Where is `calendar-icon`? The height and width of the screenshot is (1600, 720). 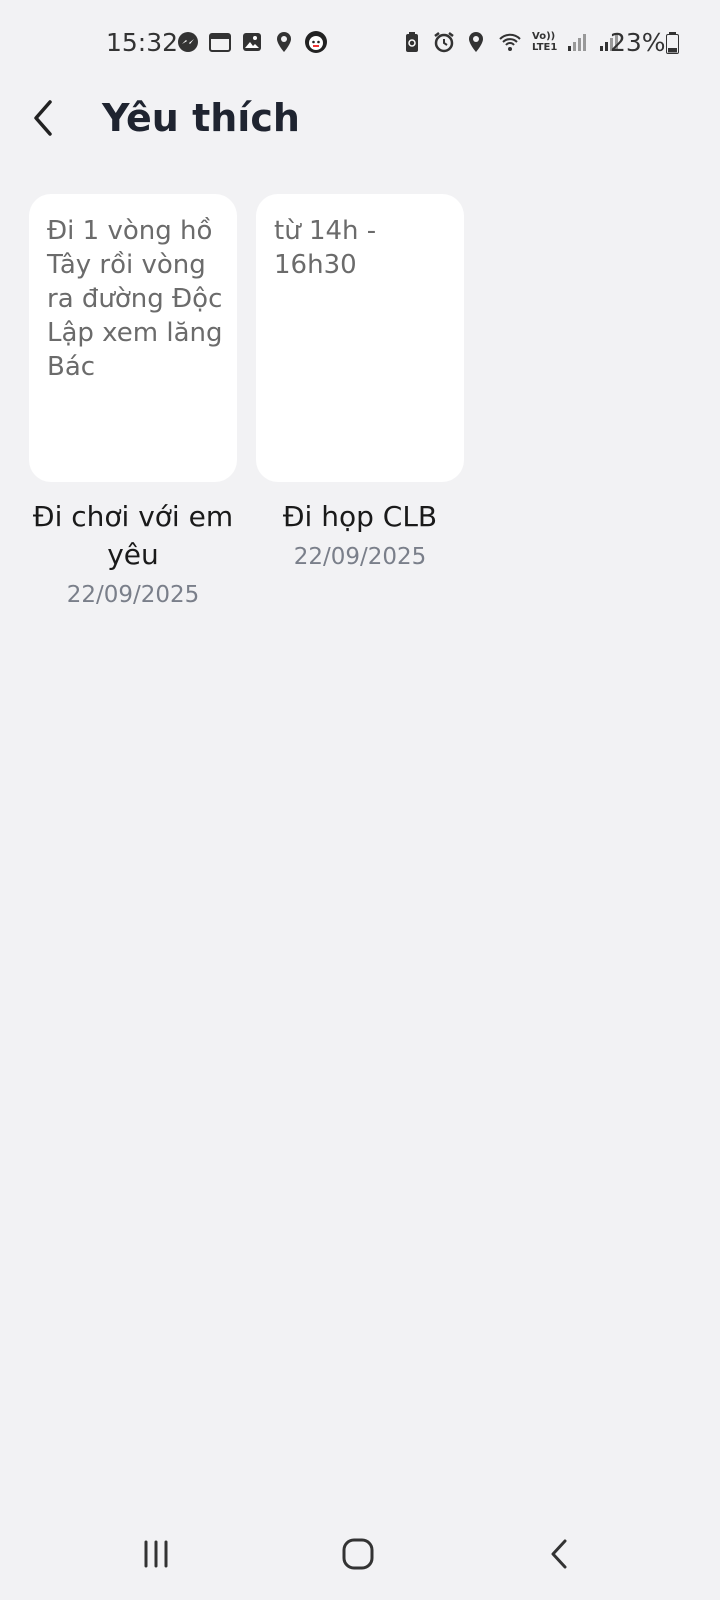
calendar-icon is located at coordinates (220, 42).